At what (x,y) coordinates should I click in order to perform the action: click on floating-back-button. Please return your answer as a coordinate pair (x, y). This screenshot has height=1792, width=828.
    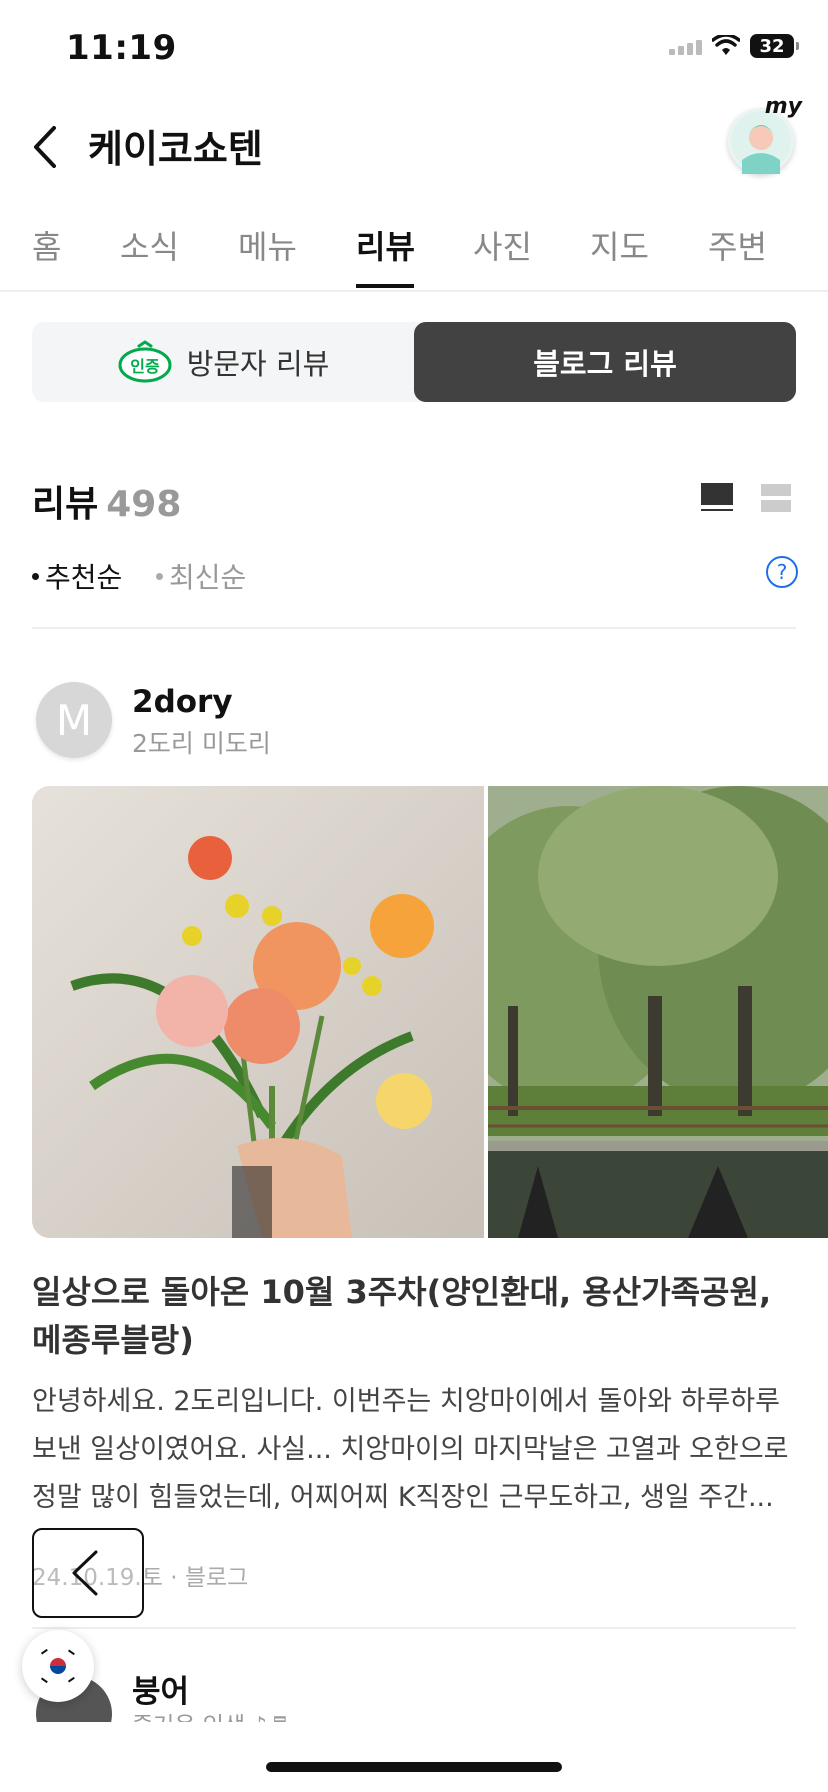
    Looking at the image, I should click on (88, 1573).